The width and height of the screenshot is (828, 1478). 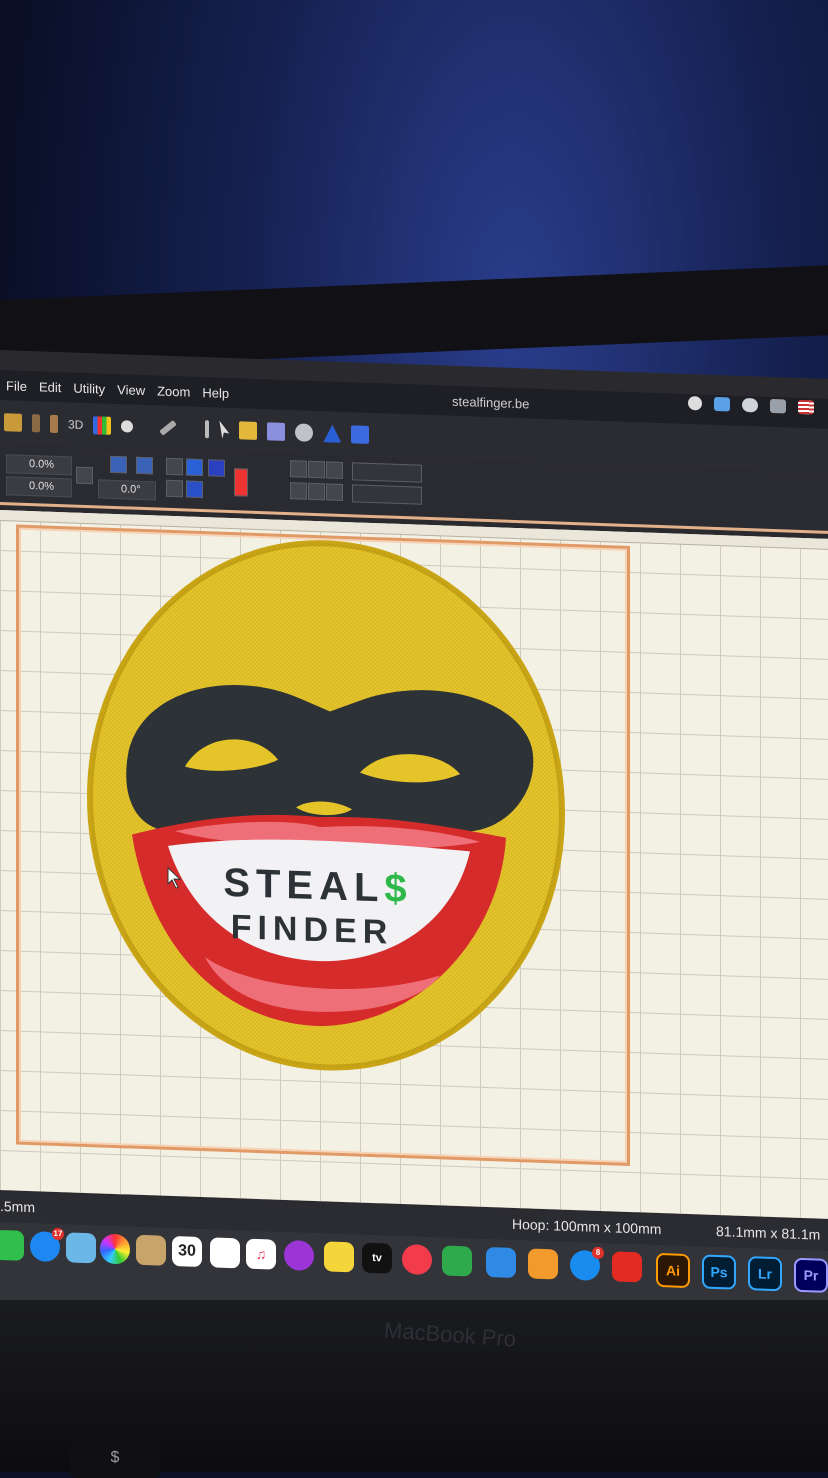 What do you see at coordinates (118, 464) in the screenshot?
I see `mirror-horizontal-icon` at bounding box center [118, 464].